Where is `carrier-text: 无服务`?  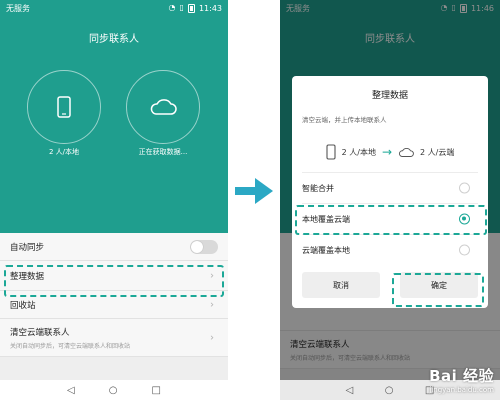 carrier-text: 无服务 is located at coordinates (18, 8).